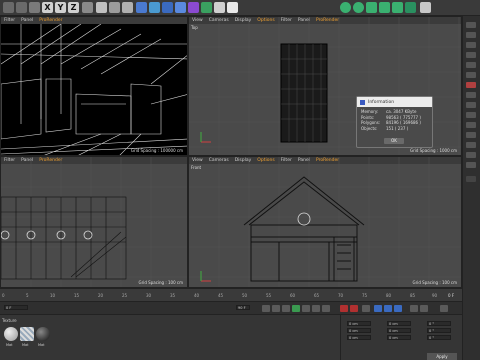 This screenshot has height=360, width=480. I want to click on play-icon, so click(296, 308).